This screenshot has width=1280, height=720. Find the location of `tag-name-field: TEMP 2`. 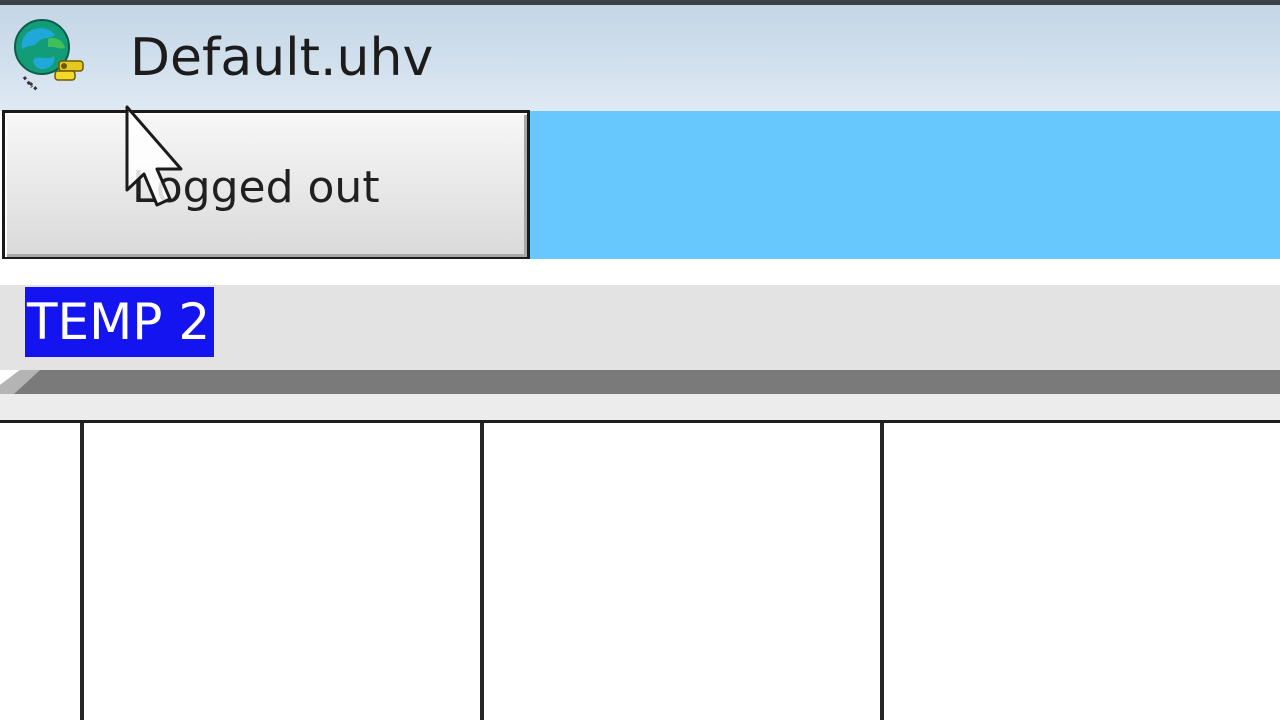

tag-name-field: TEMP 2 is located at coordinates (120, 322).